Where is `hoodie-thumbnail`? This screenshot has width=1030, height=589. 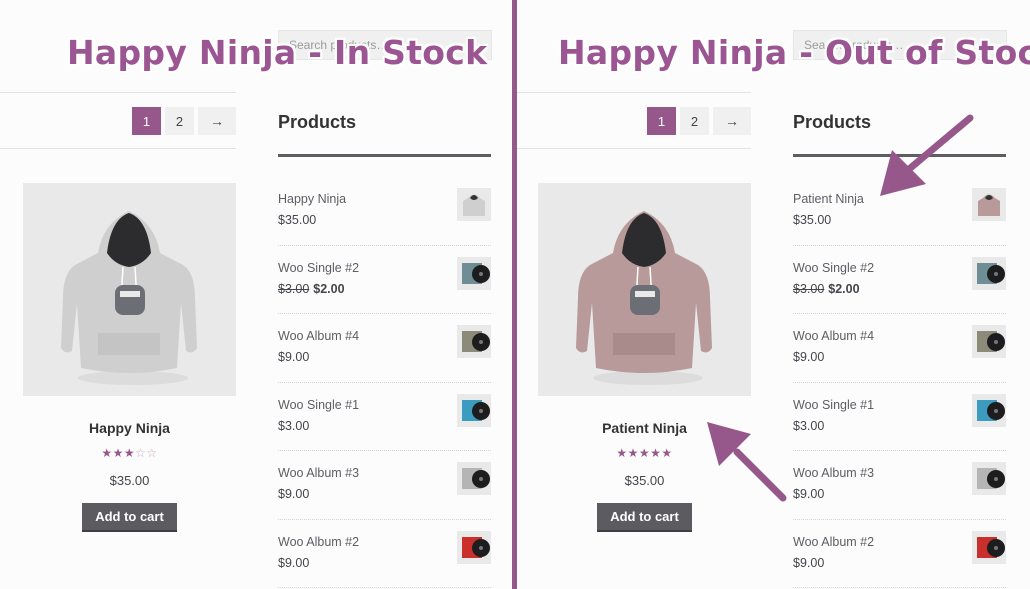 hoodie-thumbnail is located at coordinates (474, 204).